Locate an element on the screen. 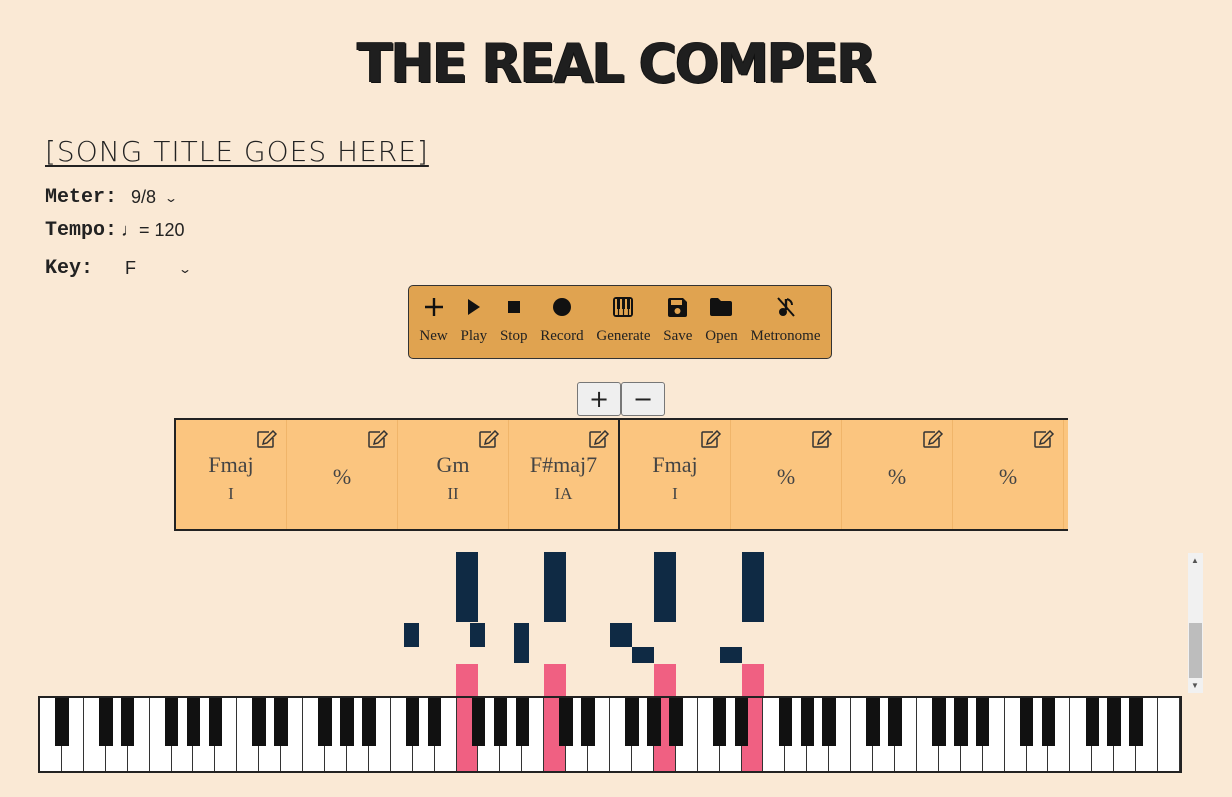 The height and width of the screenshot is (797, 1232). new-label: New is located at coordinates (433, 336).